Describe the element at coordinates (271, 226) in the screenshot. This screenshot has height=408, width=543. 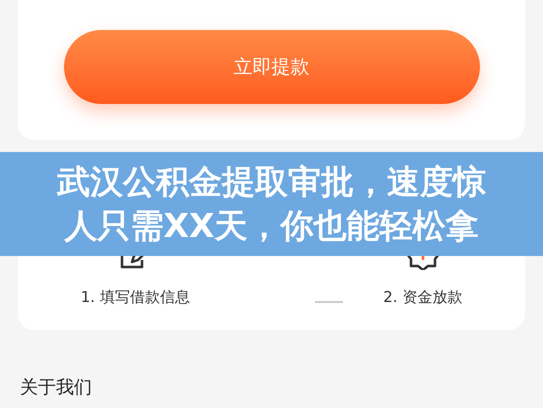
I see `banner-text: 人只需XX天，你也能轻松拿` at that location.